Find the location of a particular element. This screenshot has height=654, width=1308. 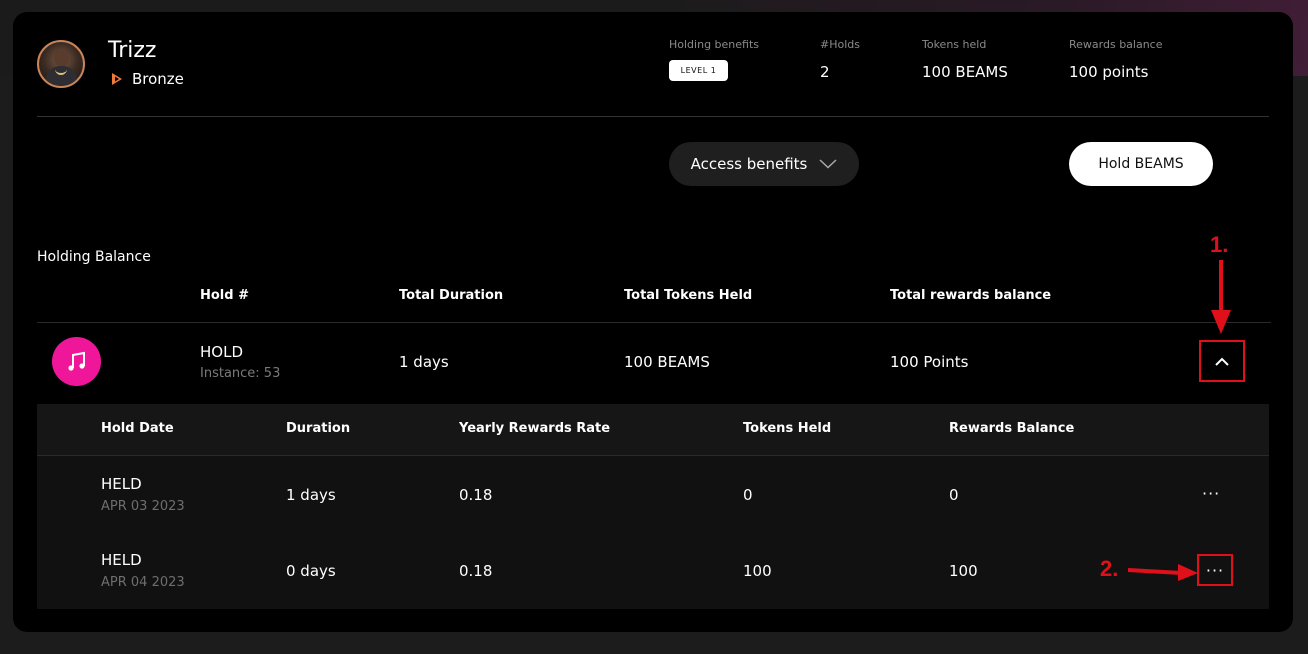

col-tokens-held: Tokens Held is located at coordinates (787, 428).